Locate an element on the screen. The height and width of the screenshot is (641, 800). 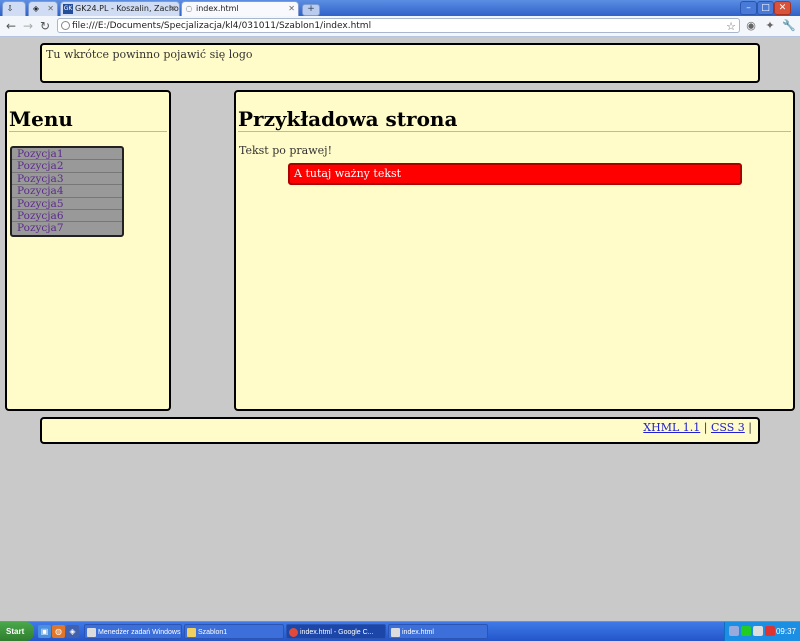
tab-label: GK24.PL - Koszalin, Zachodnio is located at coordinates (127, 8).